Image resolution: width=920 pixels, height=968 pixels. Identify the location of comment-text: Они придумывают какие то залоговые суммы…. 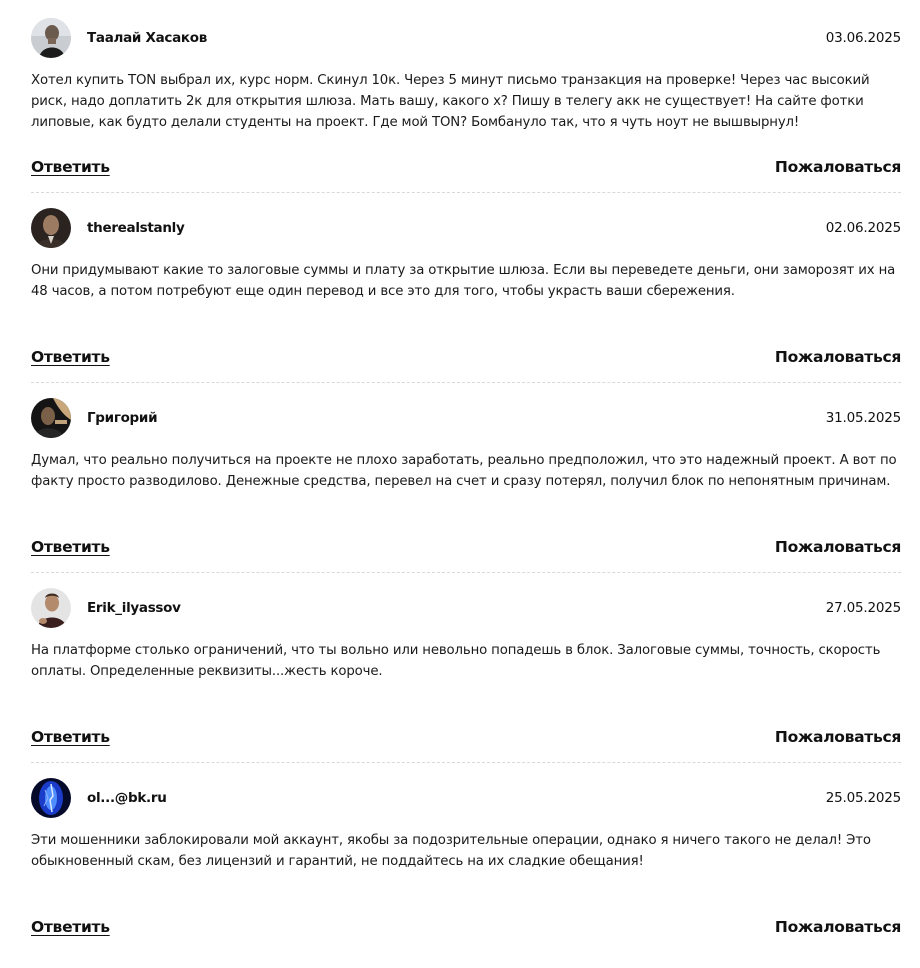
(463, 281).